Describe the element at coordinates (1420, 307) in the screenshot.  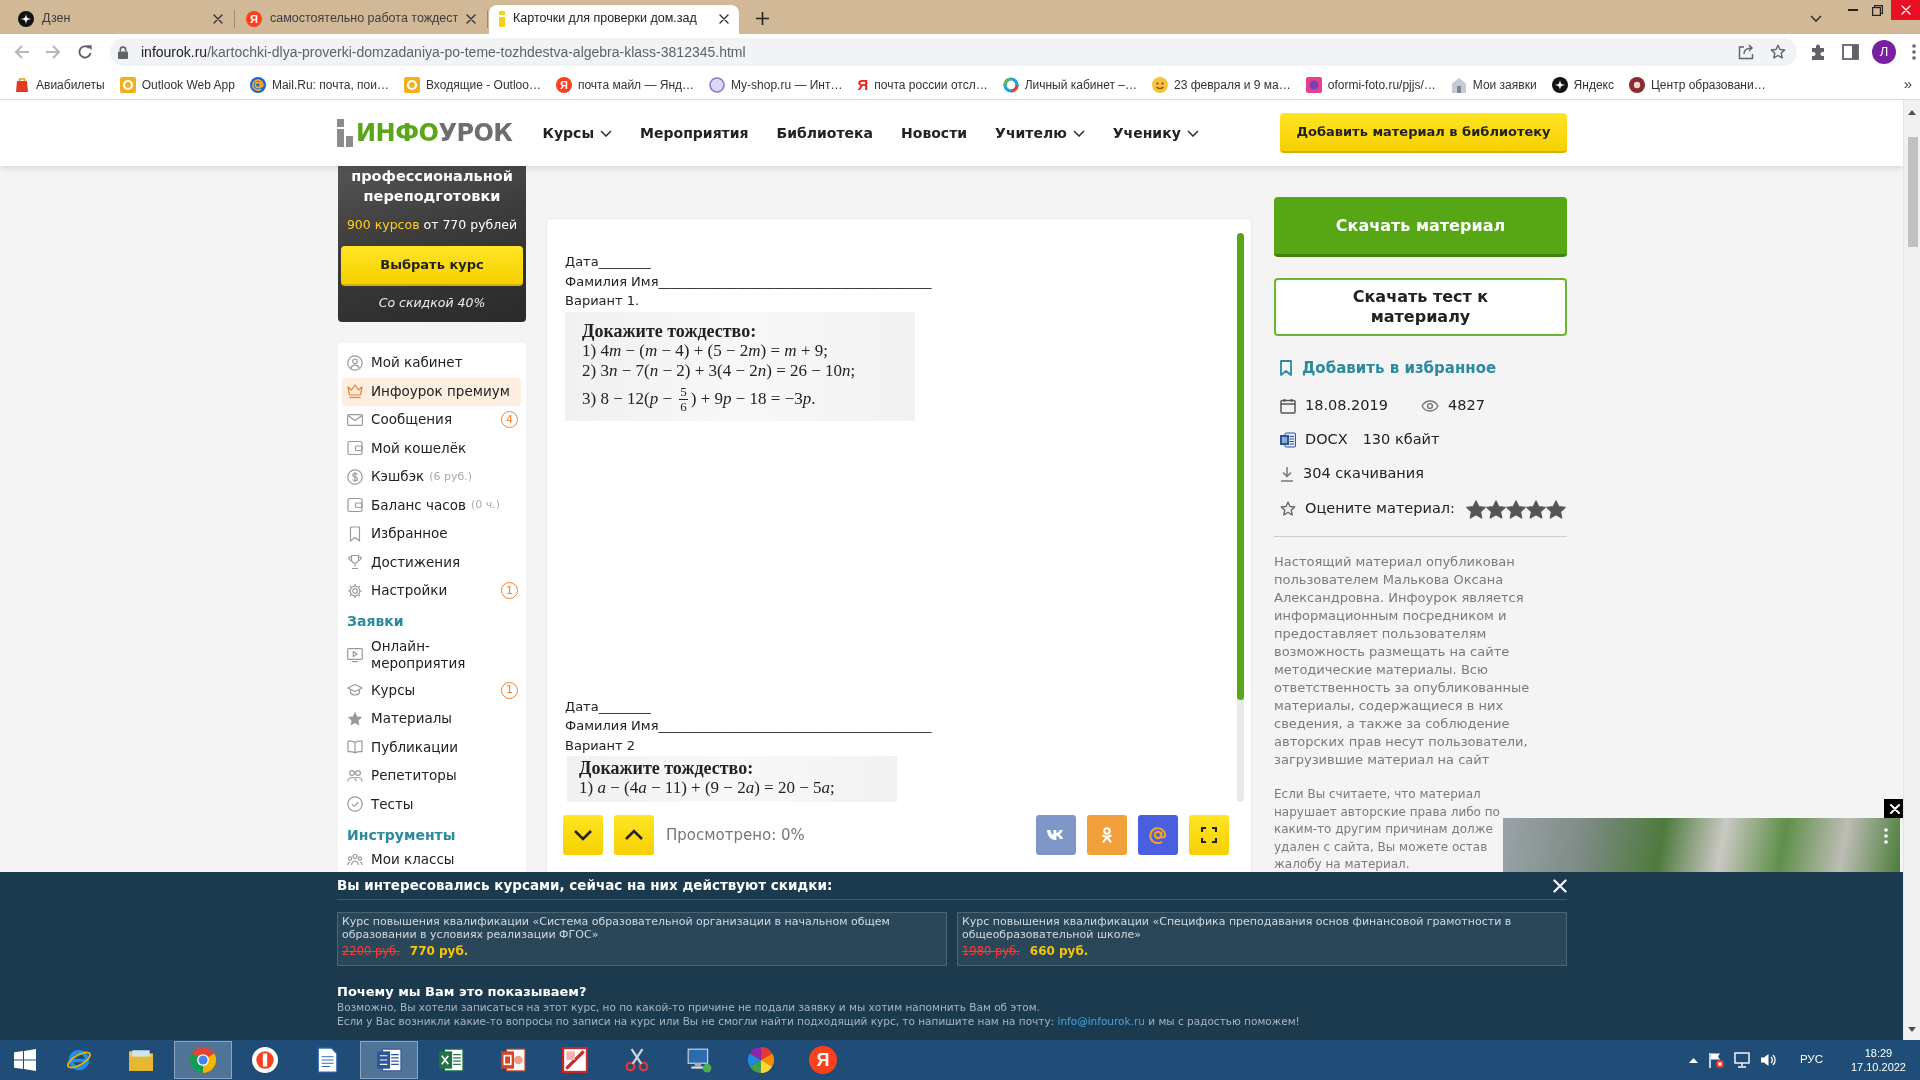
I see `download-test-button: Скачать тест к материалу` at that location.